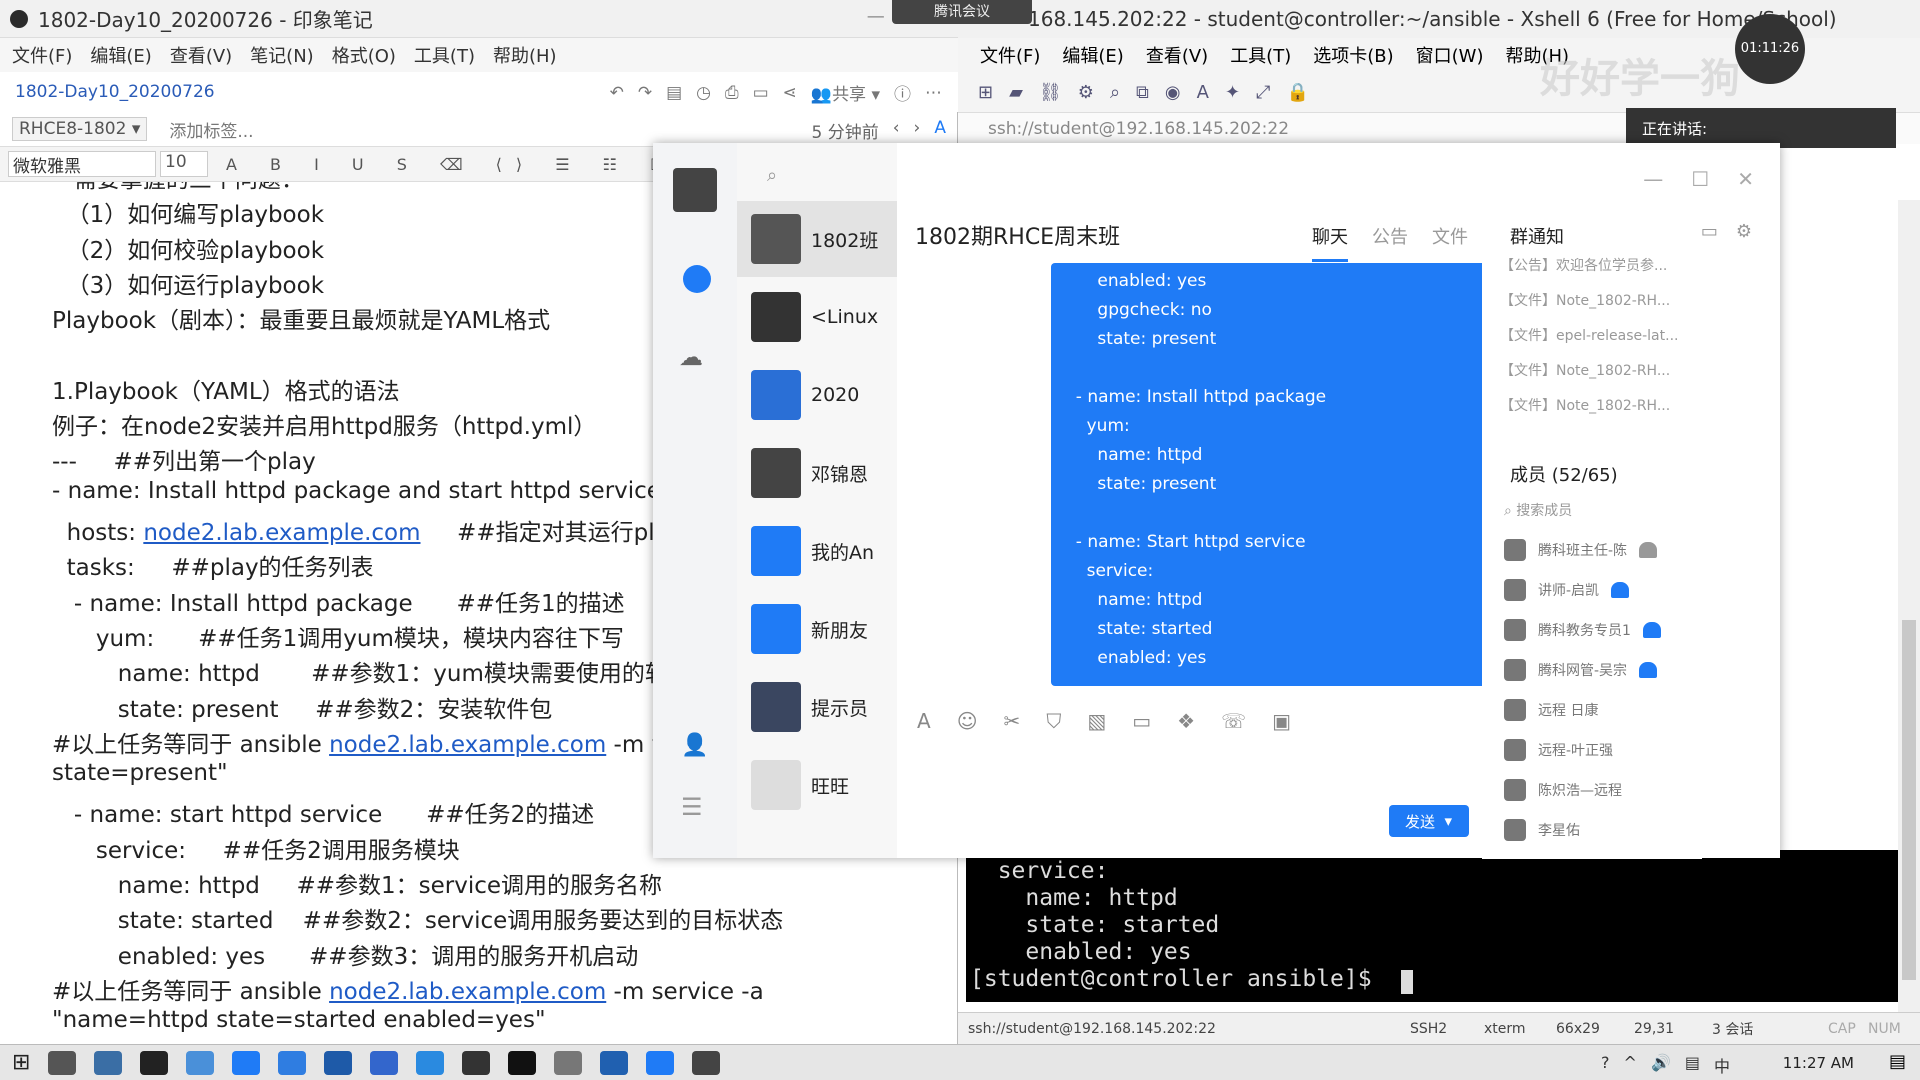  Describe the element at coordinates (154, 1062) in the screenshot. I see `terminal-app-icon` at that location.